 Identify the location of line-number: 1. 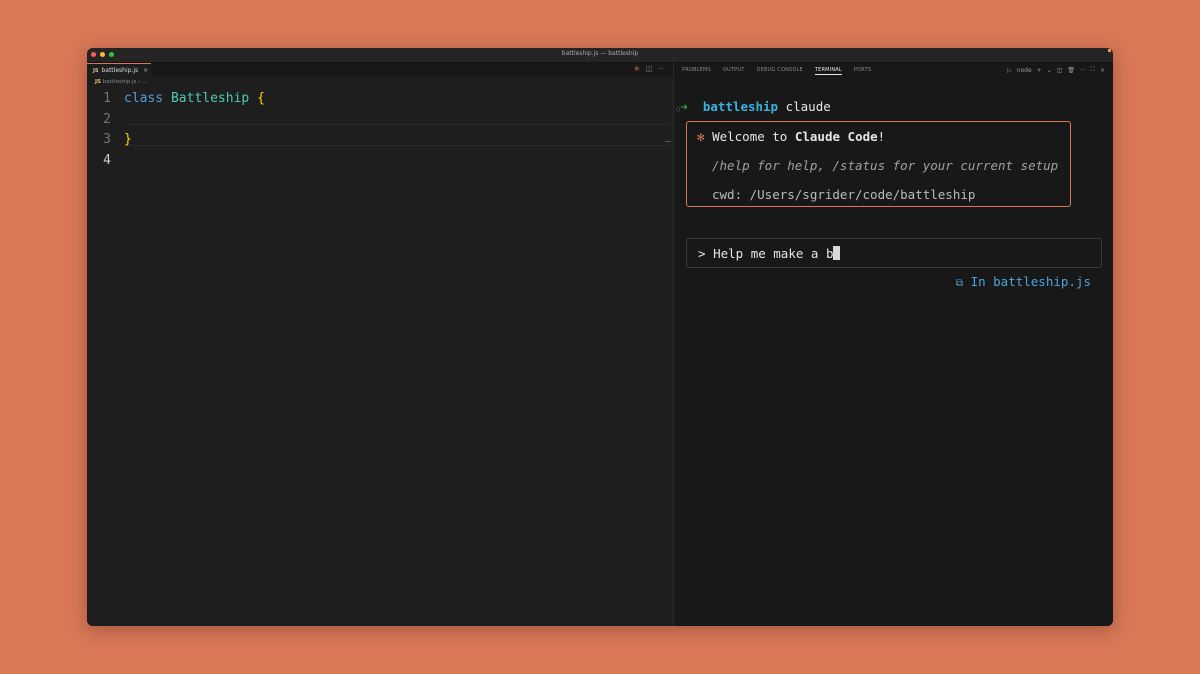
(107, 98).